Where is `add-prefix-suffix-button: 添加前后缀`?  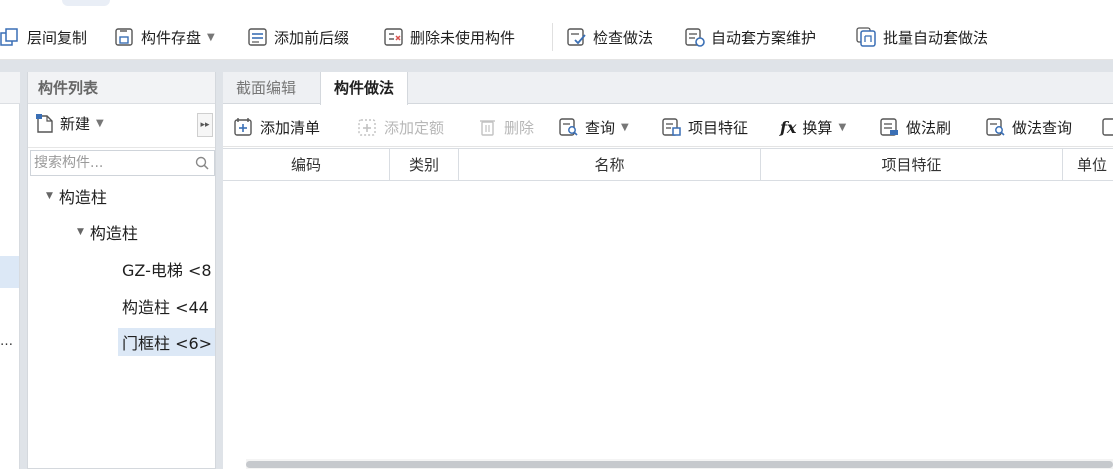
add-prefix-suffix-button: 添加前后缀 is located at coordinates (298, 37).